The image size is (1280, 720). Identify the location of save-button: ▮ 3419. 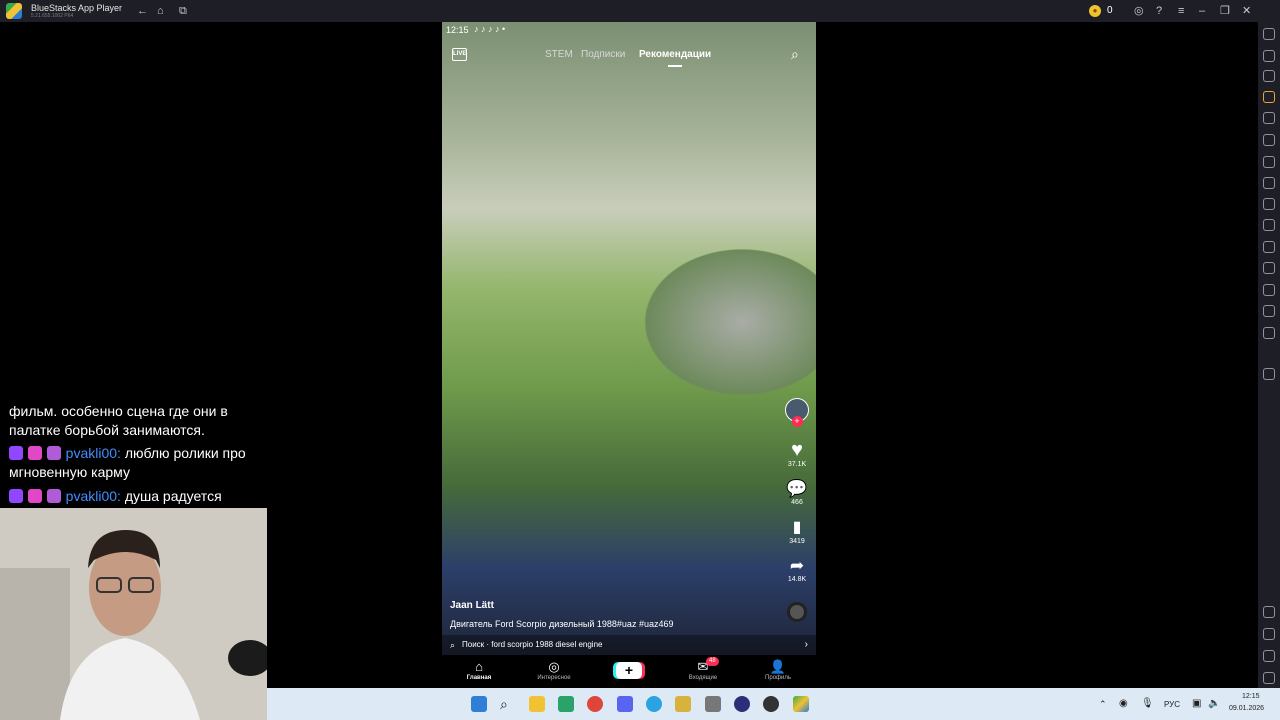
(797, 532).